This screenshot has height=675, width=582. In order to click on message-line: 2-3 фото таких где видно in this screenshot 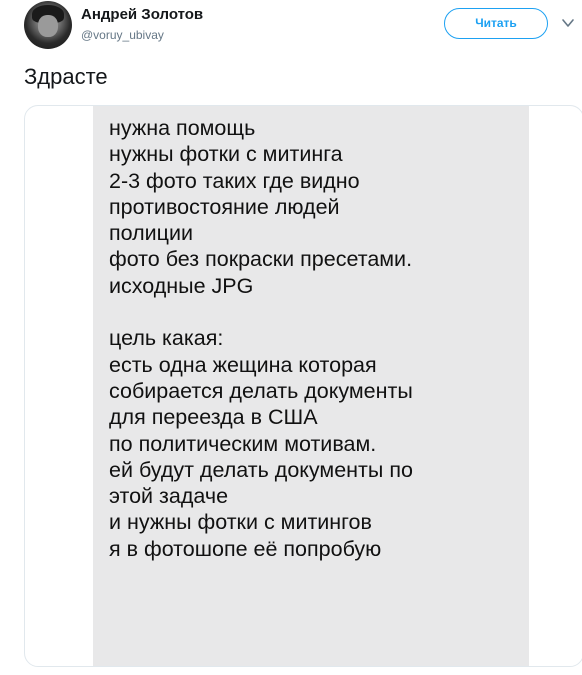, I will do `click(234, 180)`.